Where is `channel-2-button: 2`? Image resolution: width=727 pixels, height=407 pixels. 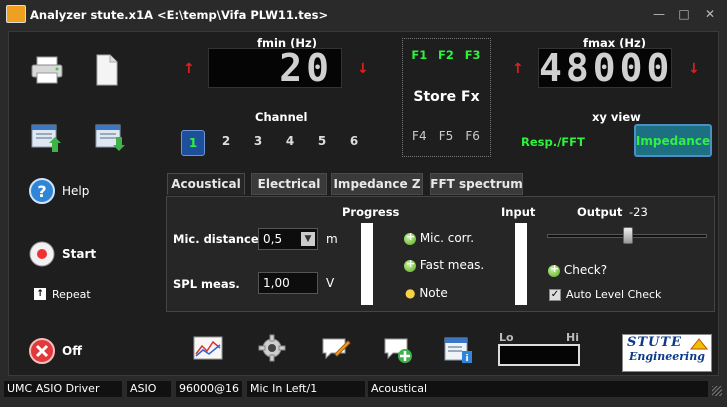 channel-2-button: 2 is located at coordinates (226, 141).